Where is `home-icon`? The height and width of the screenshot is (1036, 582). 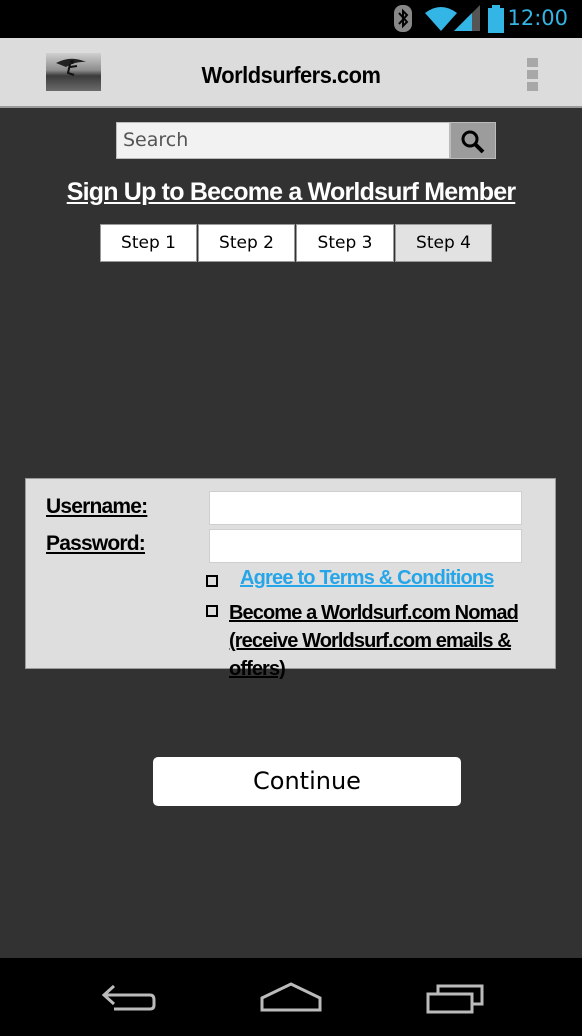
home-icon is located at coordinates (291, 997).